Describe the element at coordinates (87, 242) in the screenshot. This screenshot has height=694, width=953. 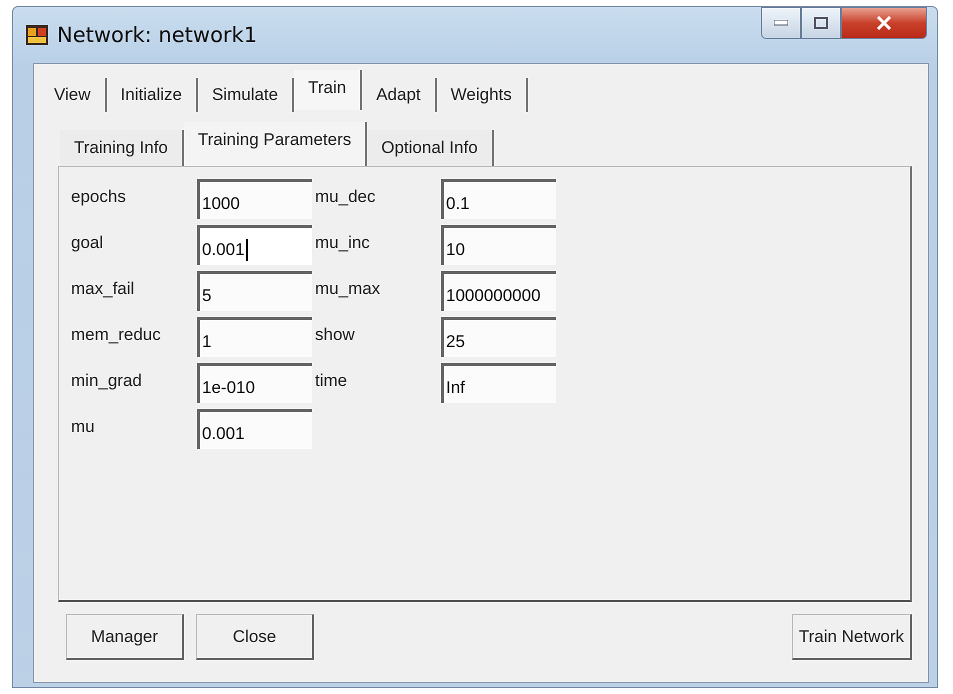
I see `field-label: goal` at that location.